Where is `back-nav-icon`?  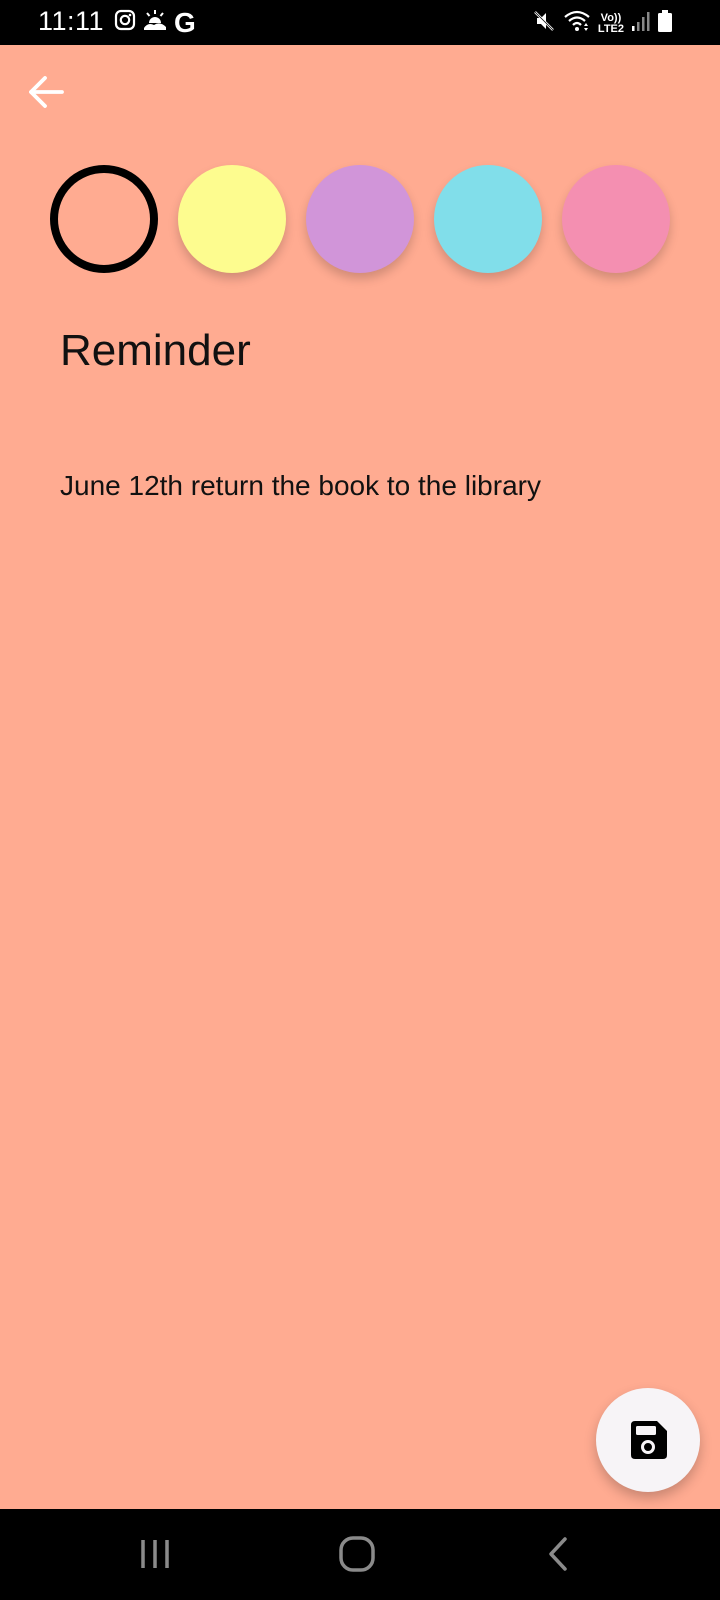
back-nav-icon is located at coordinates (558, 1554).